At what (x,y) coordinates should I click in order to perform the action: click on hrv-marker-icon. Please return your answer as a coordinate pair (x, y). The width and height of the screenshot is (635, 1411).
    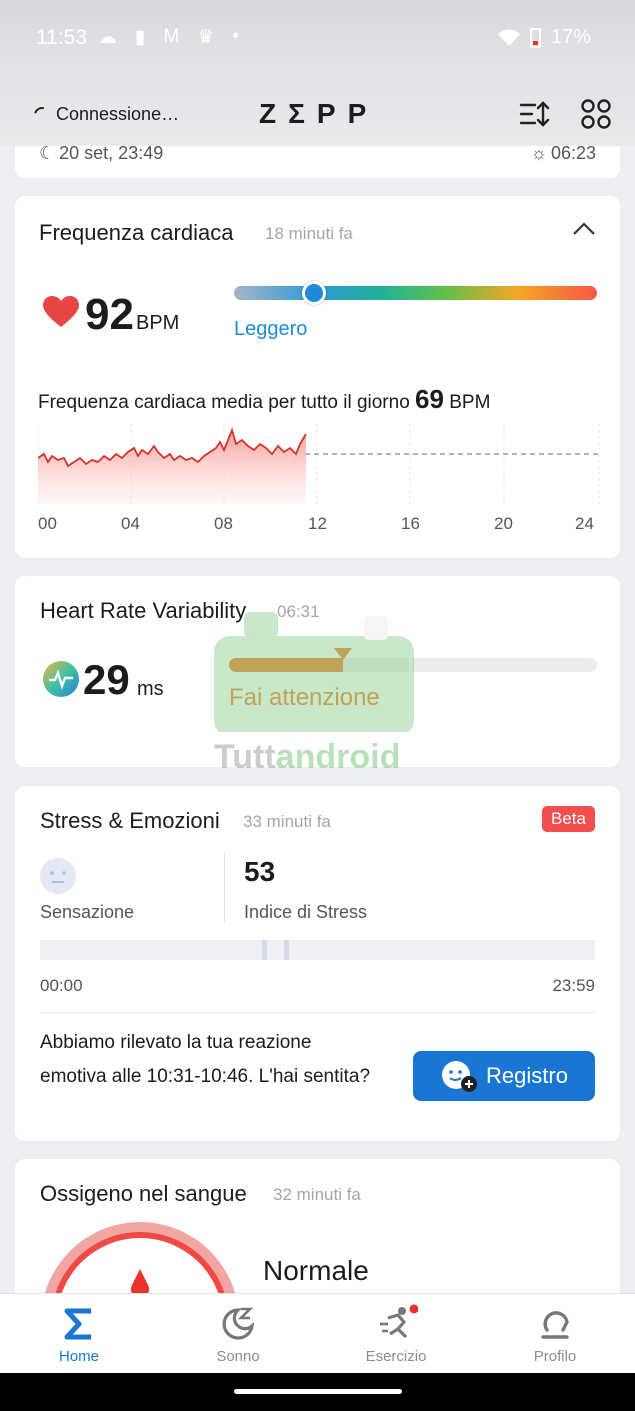
    Looking at the image, I should click on (343, 654).